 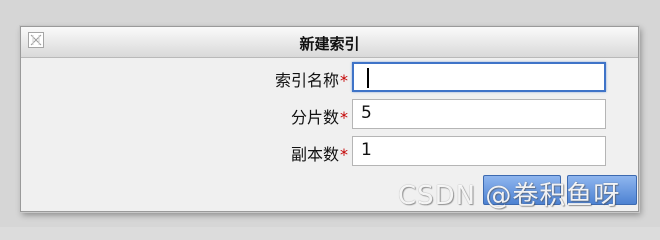 What do you see at coordinates (314, 117) in the screenshot?
I see `shards-label-text: 分片数` at bounding box center [314, 117].